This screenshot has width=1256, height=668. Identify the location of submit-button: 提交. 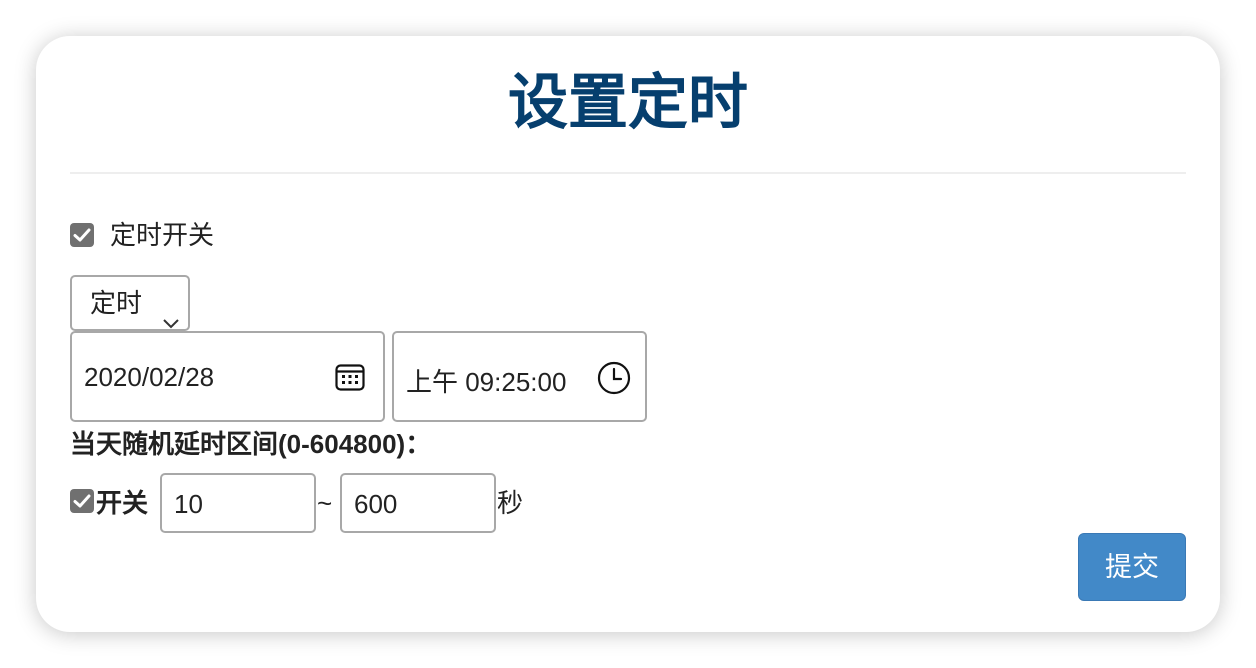
(1132, 567).